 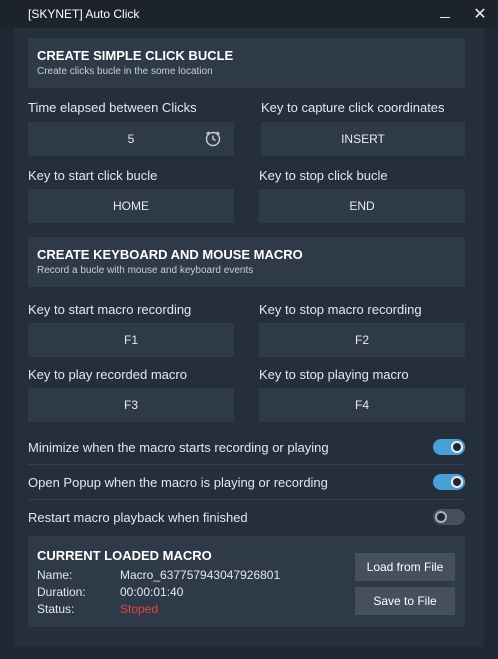 What do you see at coordinates (170, 254) in the screenshot?
I see `section-title: CREATE KEYBOARD AND MOUSE MACRO` at bounding box center [170, 254].